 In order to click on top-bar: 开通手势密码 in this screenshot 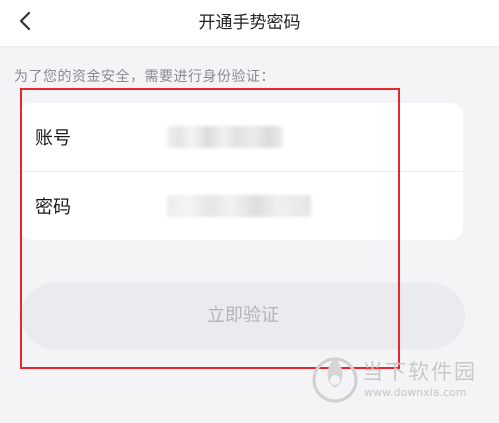, I will do `click(249, 23)`.